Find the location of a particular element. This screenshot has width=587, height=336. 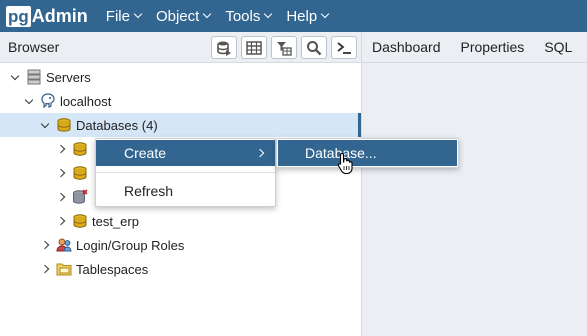

filter-table-icon is located at coordinates (284, 48).